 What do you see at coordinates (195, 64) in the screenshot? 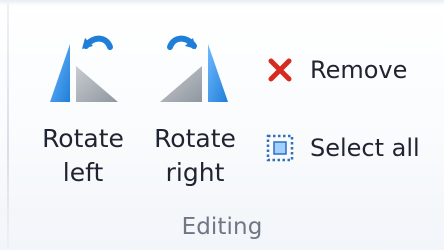
I see `rotate-right-icon` at bounding box center [195, 64].